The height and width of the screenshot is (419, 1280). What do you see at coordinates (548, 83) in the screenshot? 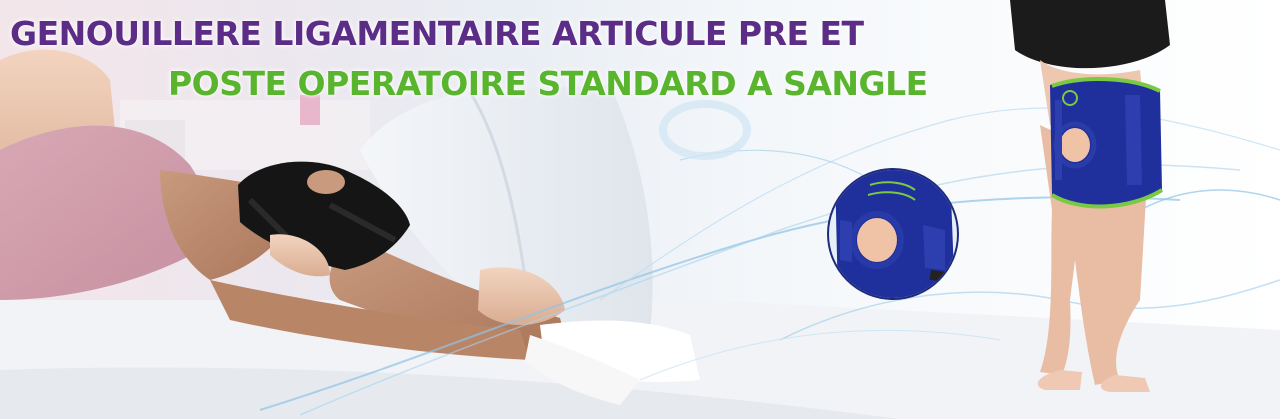
I see `banner-title-line-2: POSTE OPERATOIRE STANDARD A SANGLE` at bounding box center [548, 83].